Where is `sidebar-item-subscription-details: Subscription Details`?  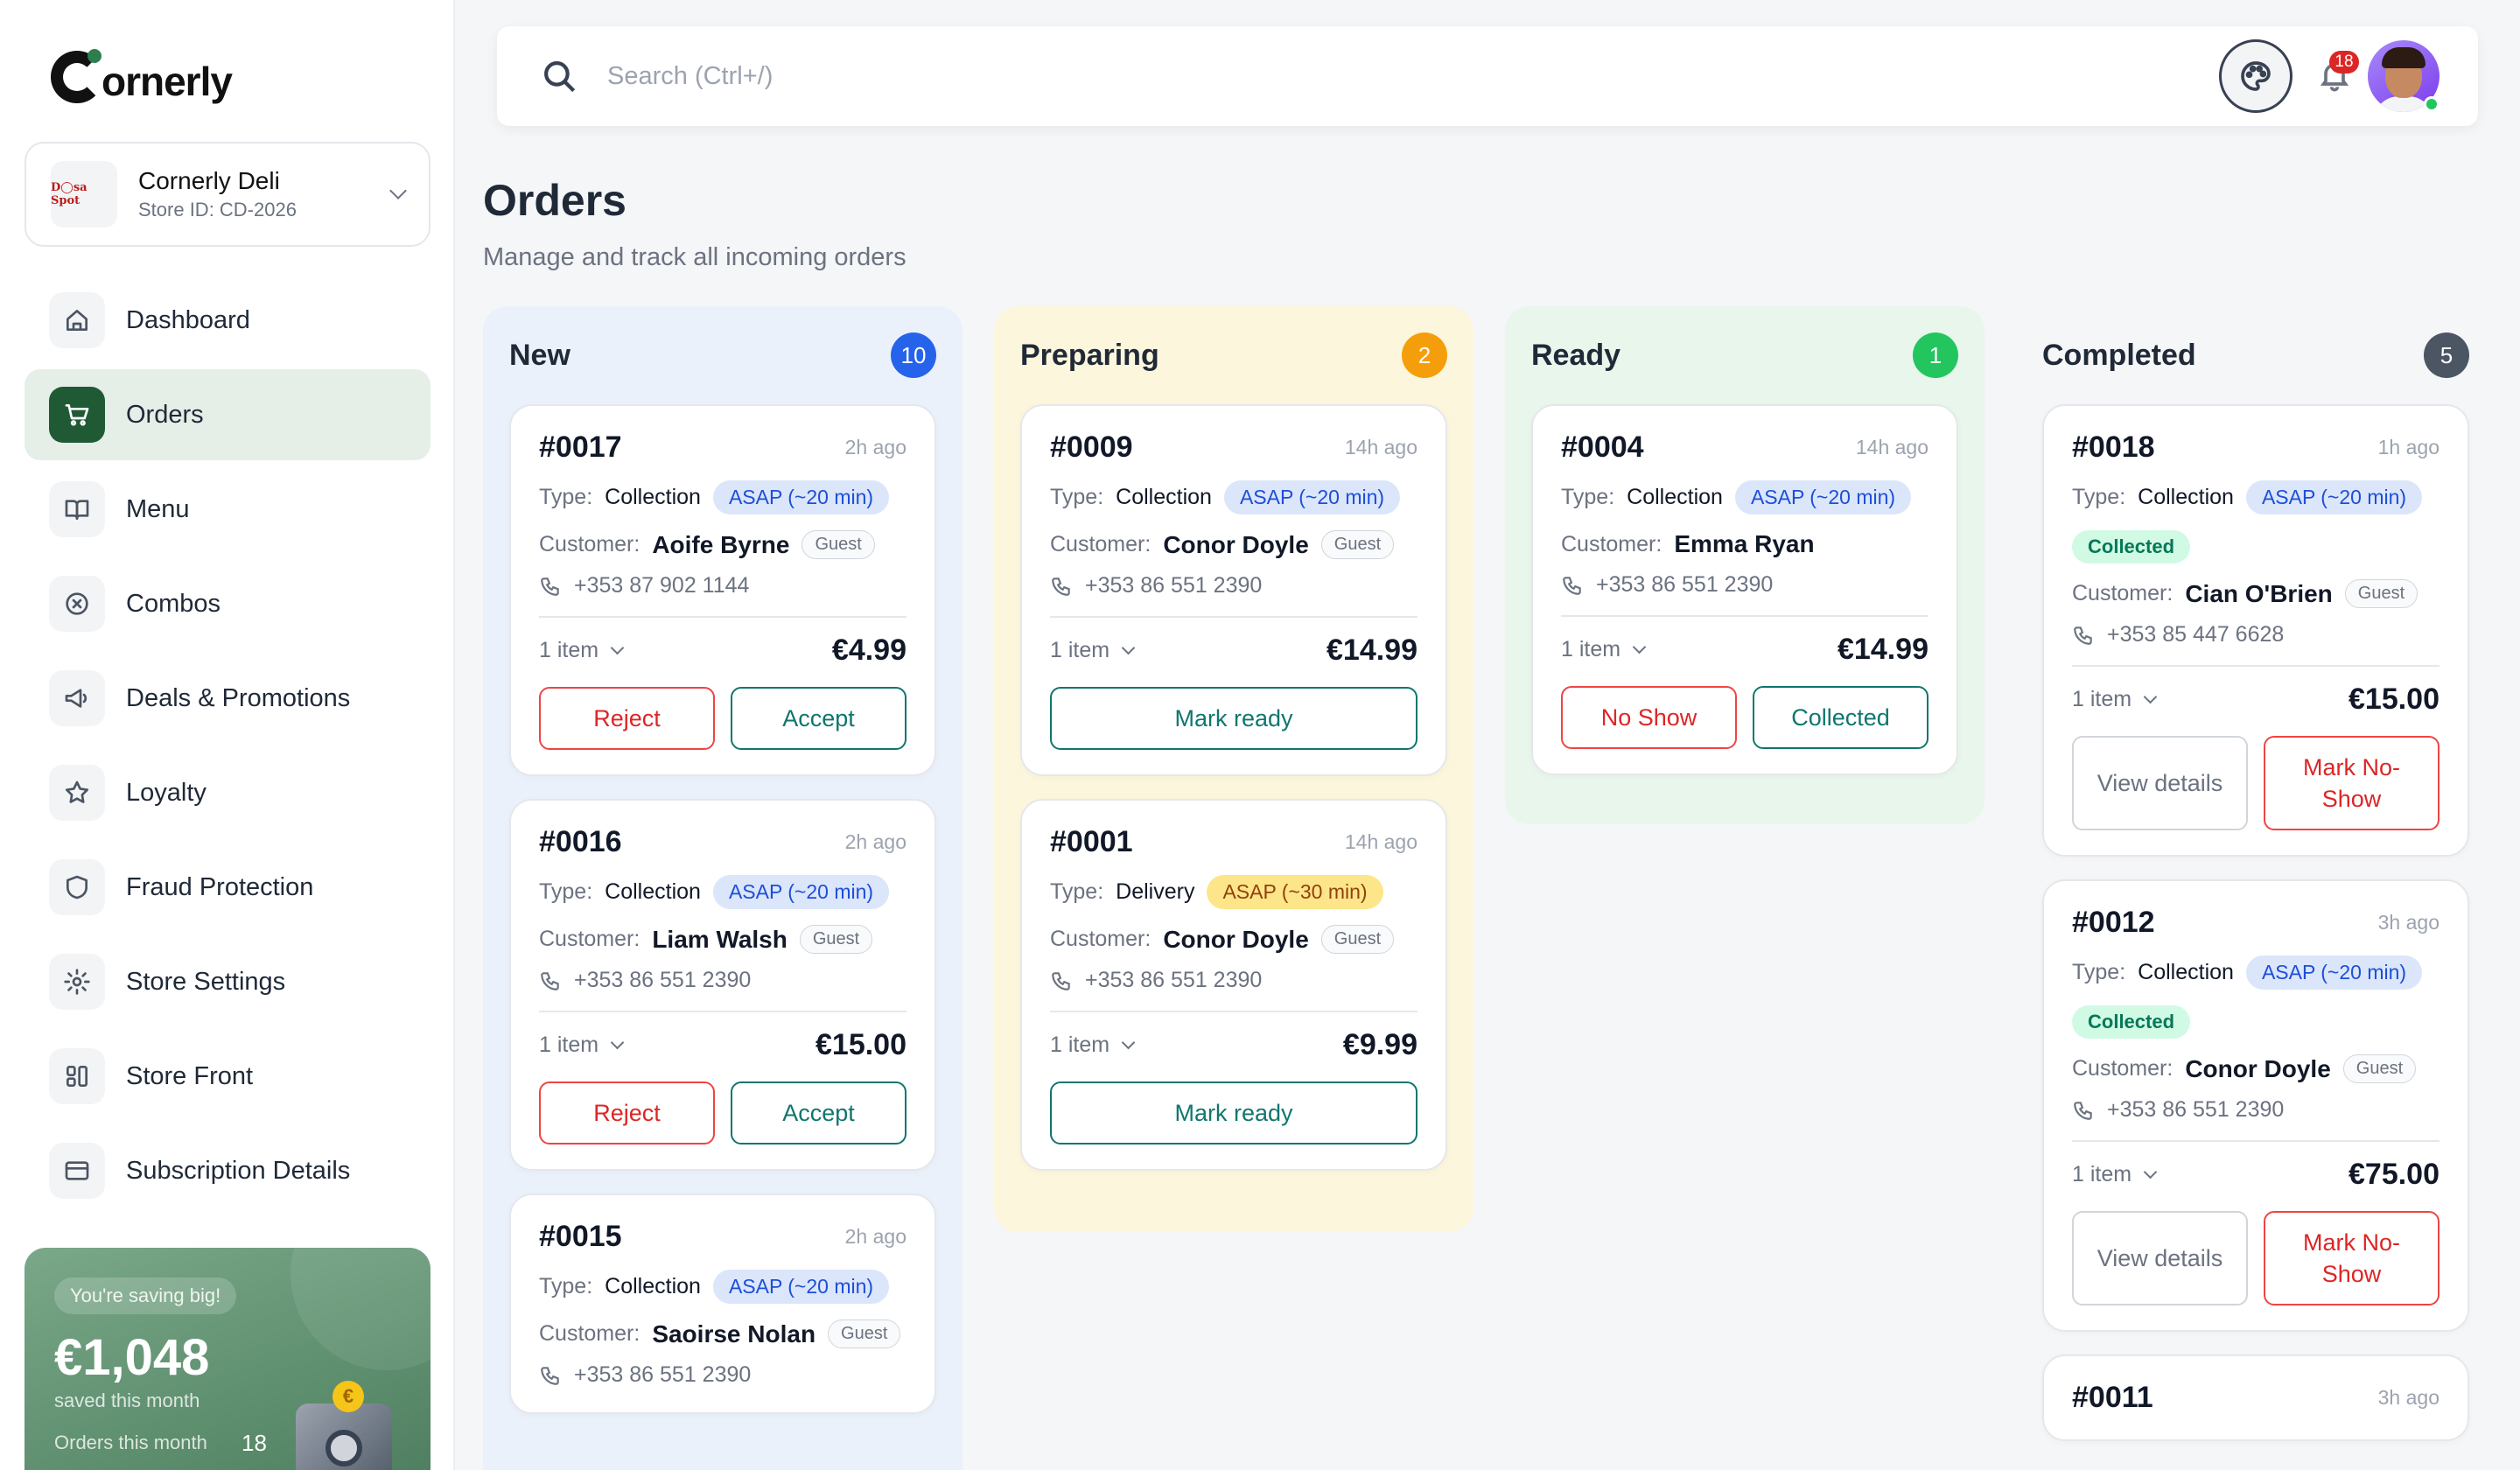 sidebar-item-subscription-details: Subscription Details is located at coordinates (227, 1170).